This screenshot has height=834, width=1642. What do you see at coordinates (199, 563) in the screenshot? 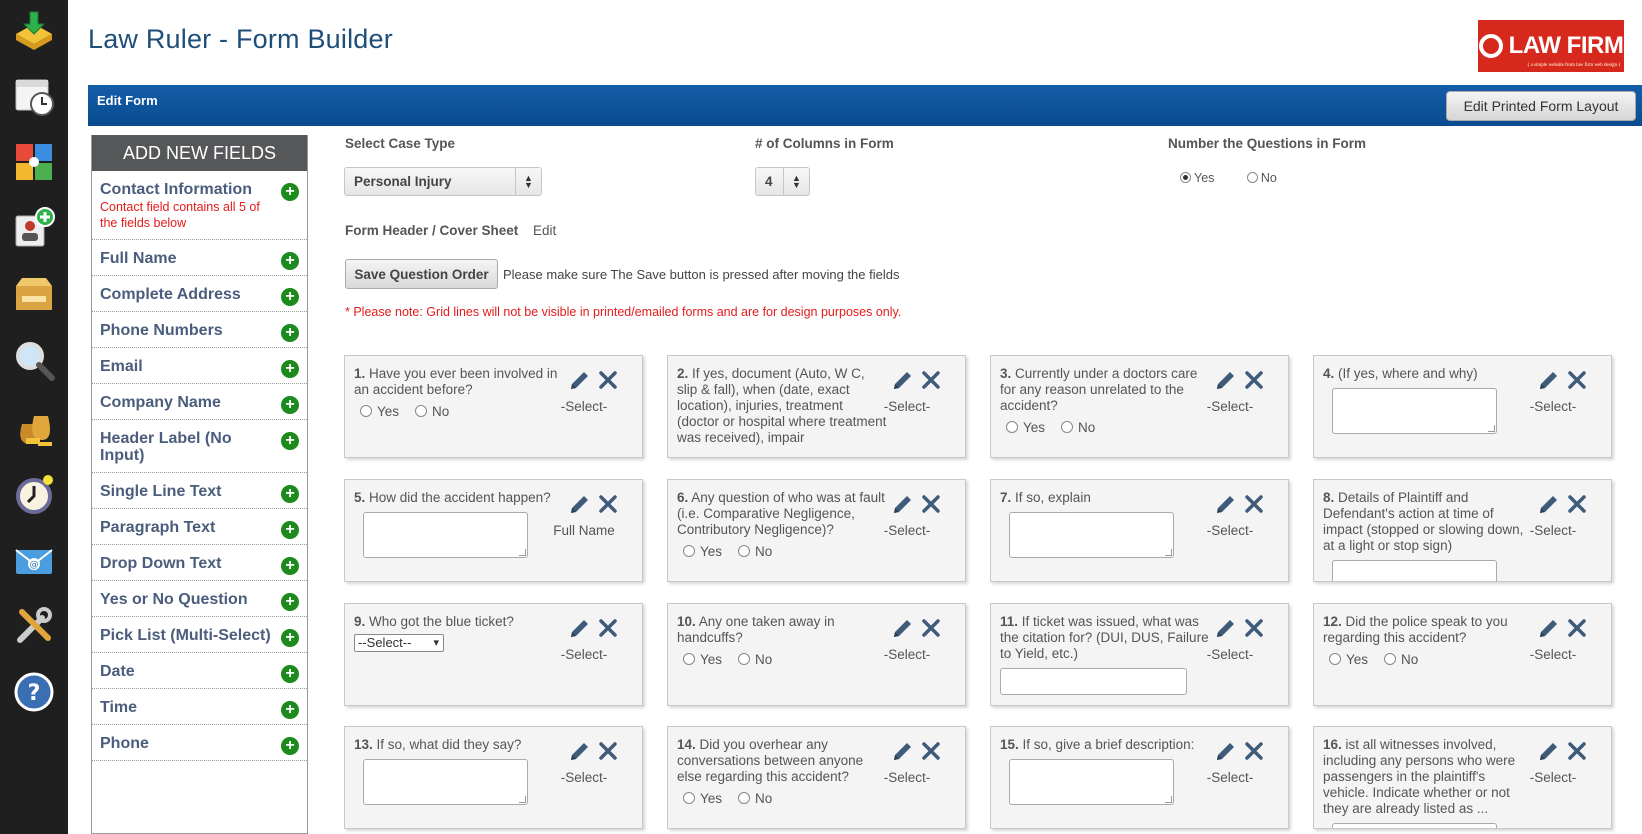
I see `field-item: Drop Down Text +` at bounding box center [199, 563].